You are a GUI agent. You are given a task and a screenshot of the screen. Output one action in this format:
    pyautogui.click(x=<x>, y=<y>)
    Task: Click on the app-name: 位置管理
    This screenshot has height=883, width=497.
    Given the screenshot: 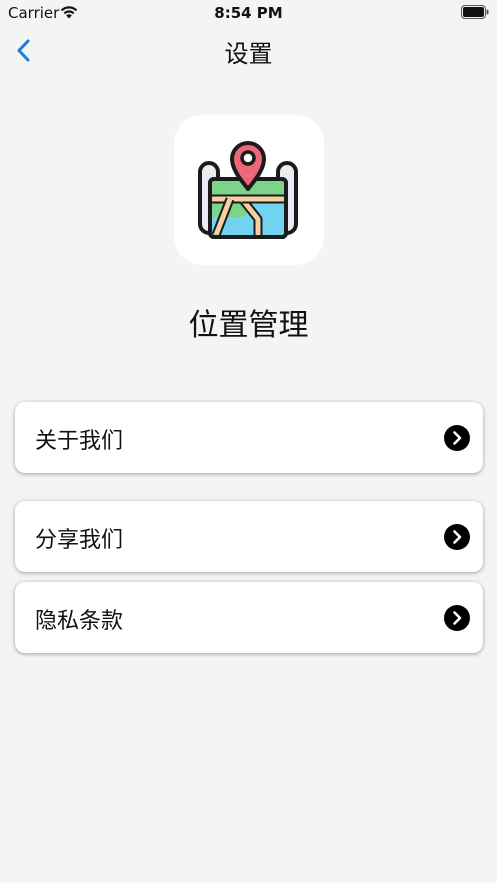 What is the action you would take?
    pyautogui.click(x=248, y=325)
    